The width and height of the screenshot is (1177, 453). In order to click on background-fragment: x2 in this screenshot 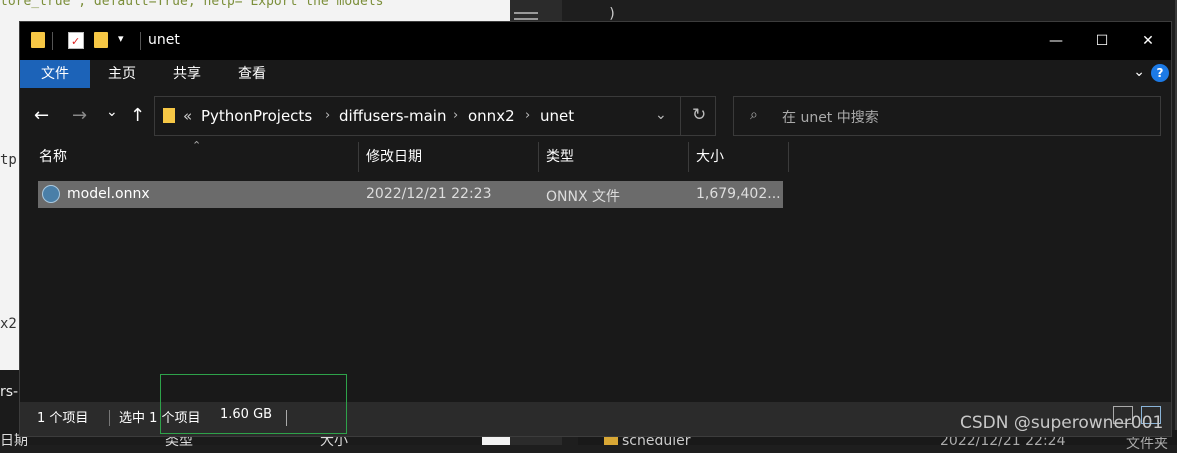, I will do `click(8, 324)`.